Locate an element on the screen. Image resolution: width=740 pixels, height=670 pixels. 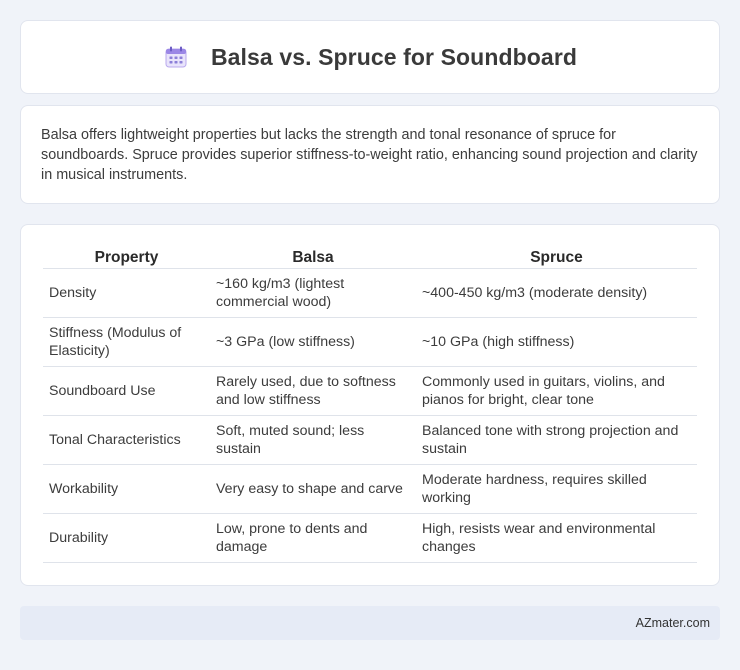
header-property: Property is located at coordinates (126, 257).